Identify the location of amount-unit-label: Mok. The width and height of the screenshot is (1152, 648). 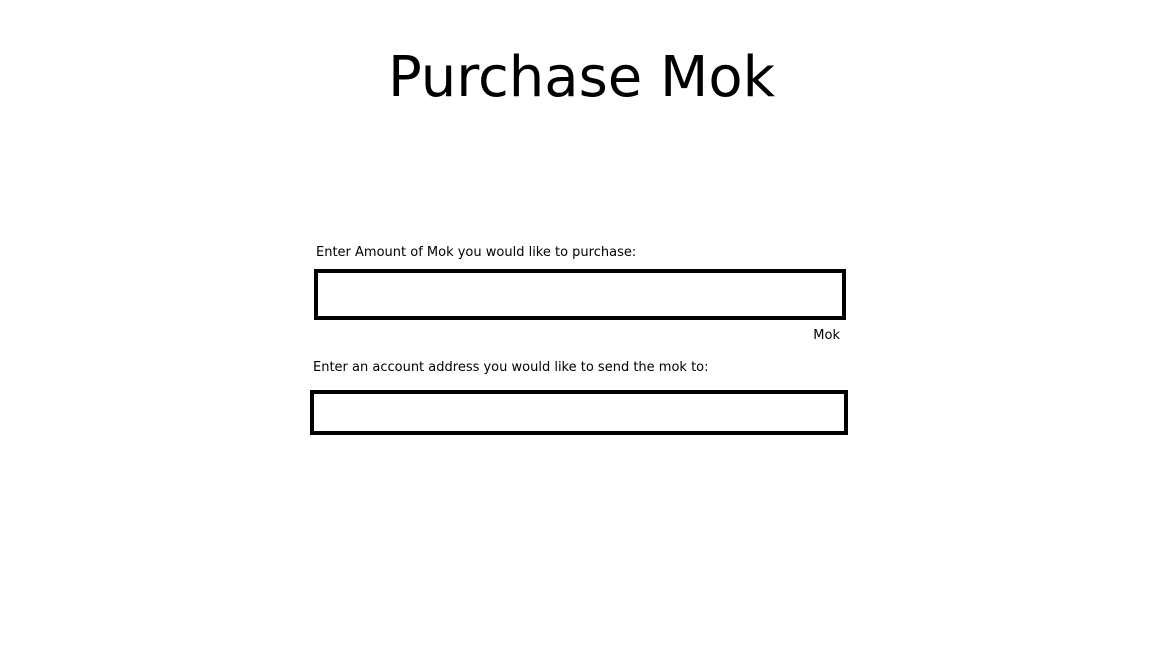
(826, 335).